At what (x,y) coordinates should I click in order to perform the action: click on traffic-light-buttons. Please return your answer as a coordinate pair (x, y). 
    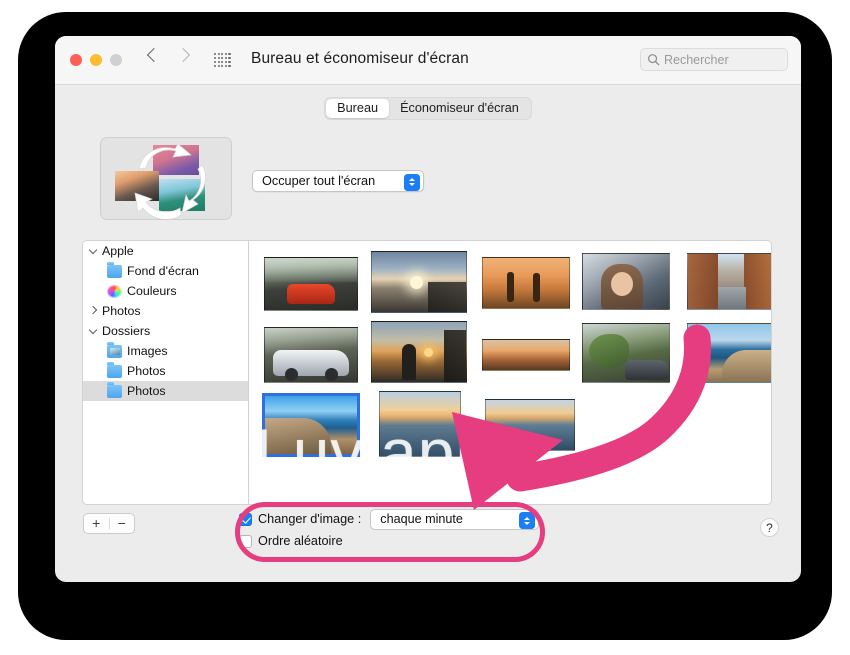
    Looking at the image, I should click on (96, 60).